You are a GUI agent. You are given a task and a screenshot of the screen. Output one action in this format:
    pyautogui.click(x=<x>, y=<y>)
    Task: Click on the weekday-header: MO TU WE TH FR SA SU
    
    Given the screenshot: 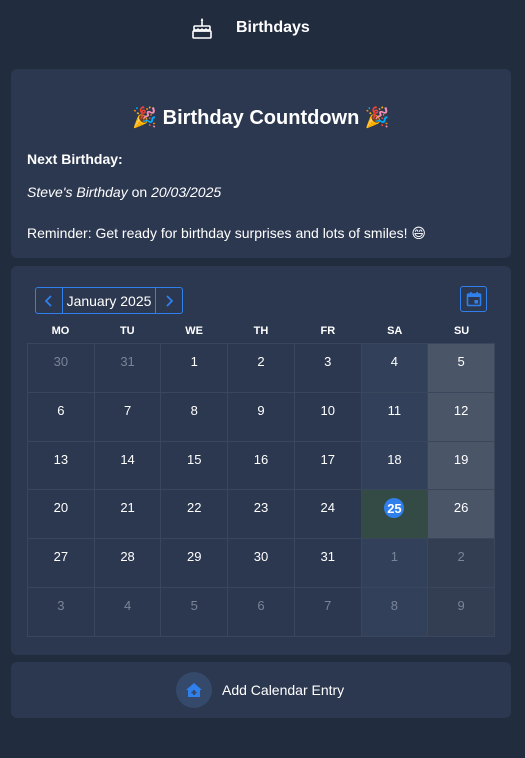 What is the action you would take?
    pyautogui.click(x=261, y=334)
    